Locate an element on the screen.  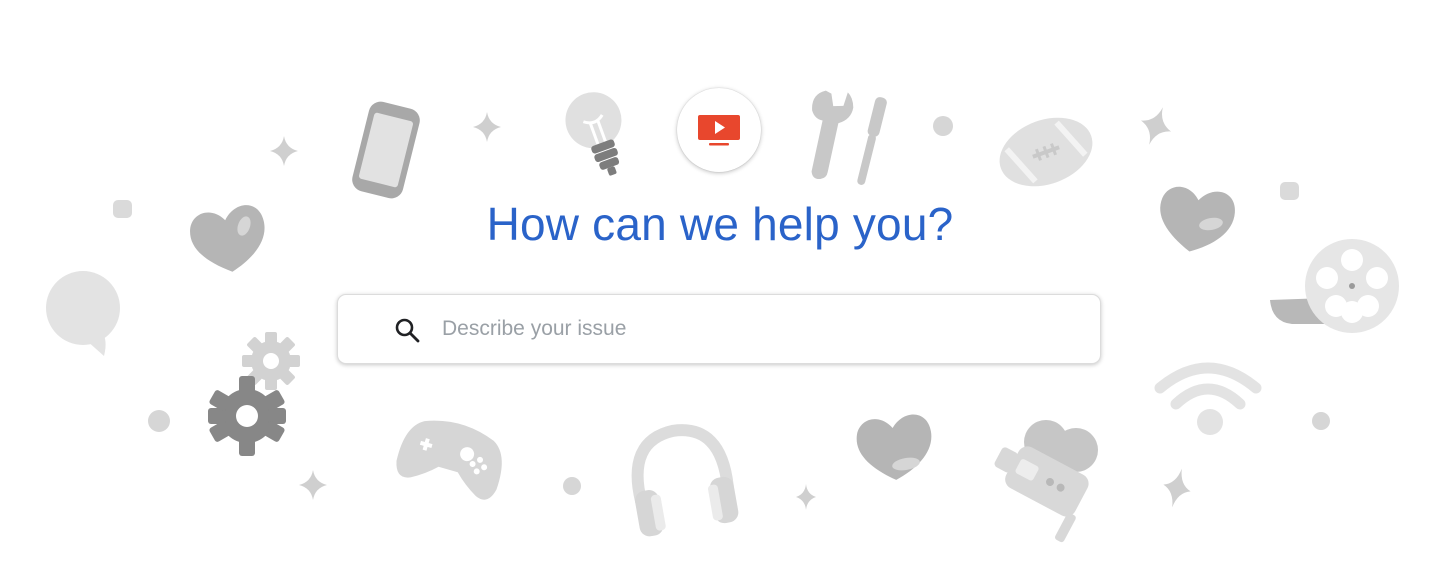
search-bar is located at coordinates (719, 329).